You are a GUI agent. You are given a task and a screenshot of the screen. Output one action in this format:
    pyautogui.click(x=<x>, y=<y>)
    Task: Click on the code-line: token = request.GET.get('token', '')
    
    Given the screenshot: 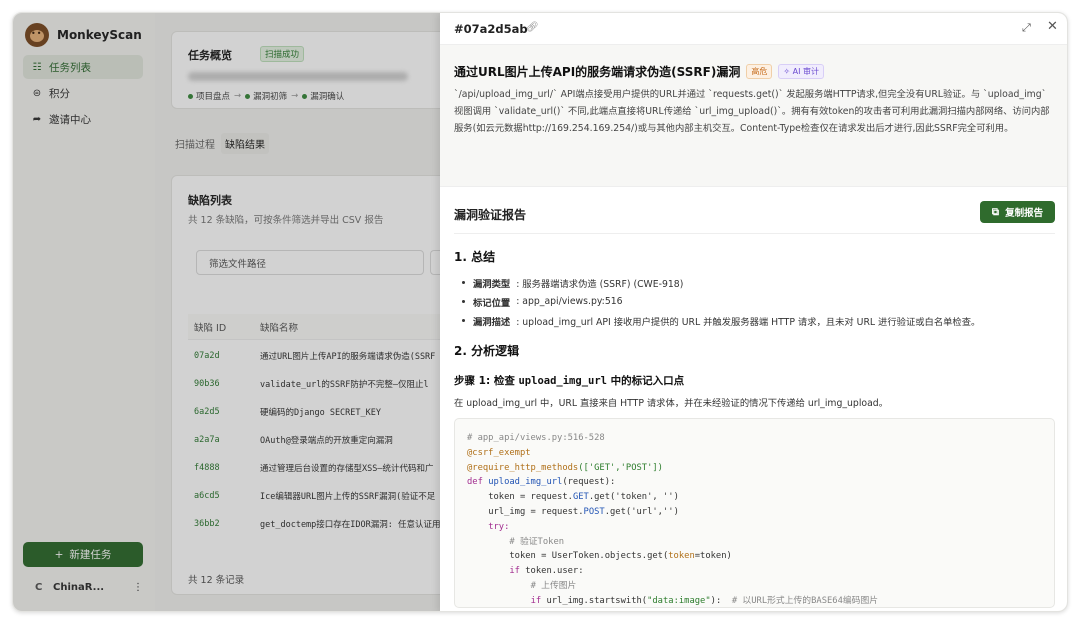 What is the action you would take?
    pyautogui.click(x=583, y=497)
    